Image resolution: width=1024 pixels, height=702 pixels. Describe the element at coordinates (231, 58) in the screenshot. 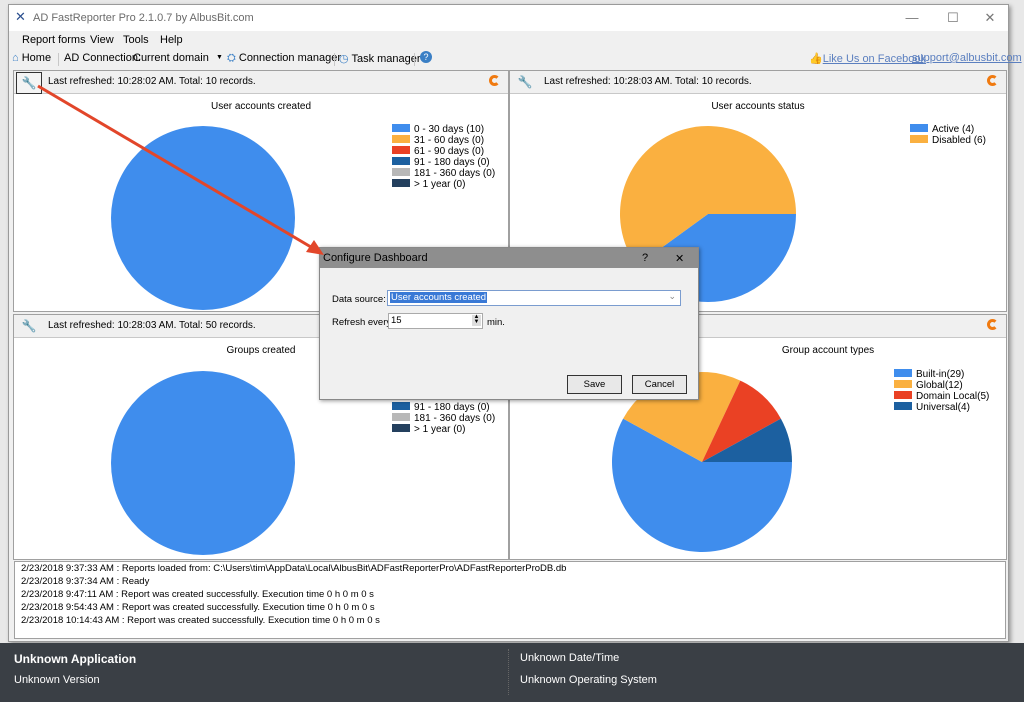

I see `network-icon: ⛭` at that location.